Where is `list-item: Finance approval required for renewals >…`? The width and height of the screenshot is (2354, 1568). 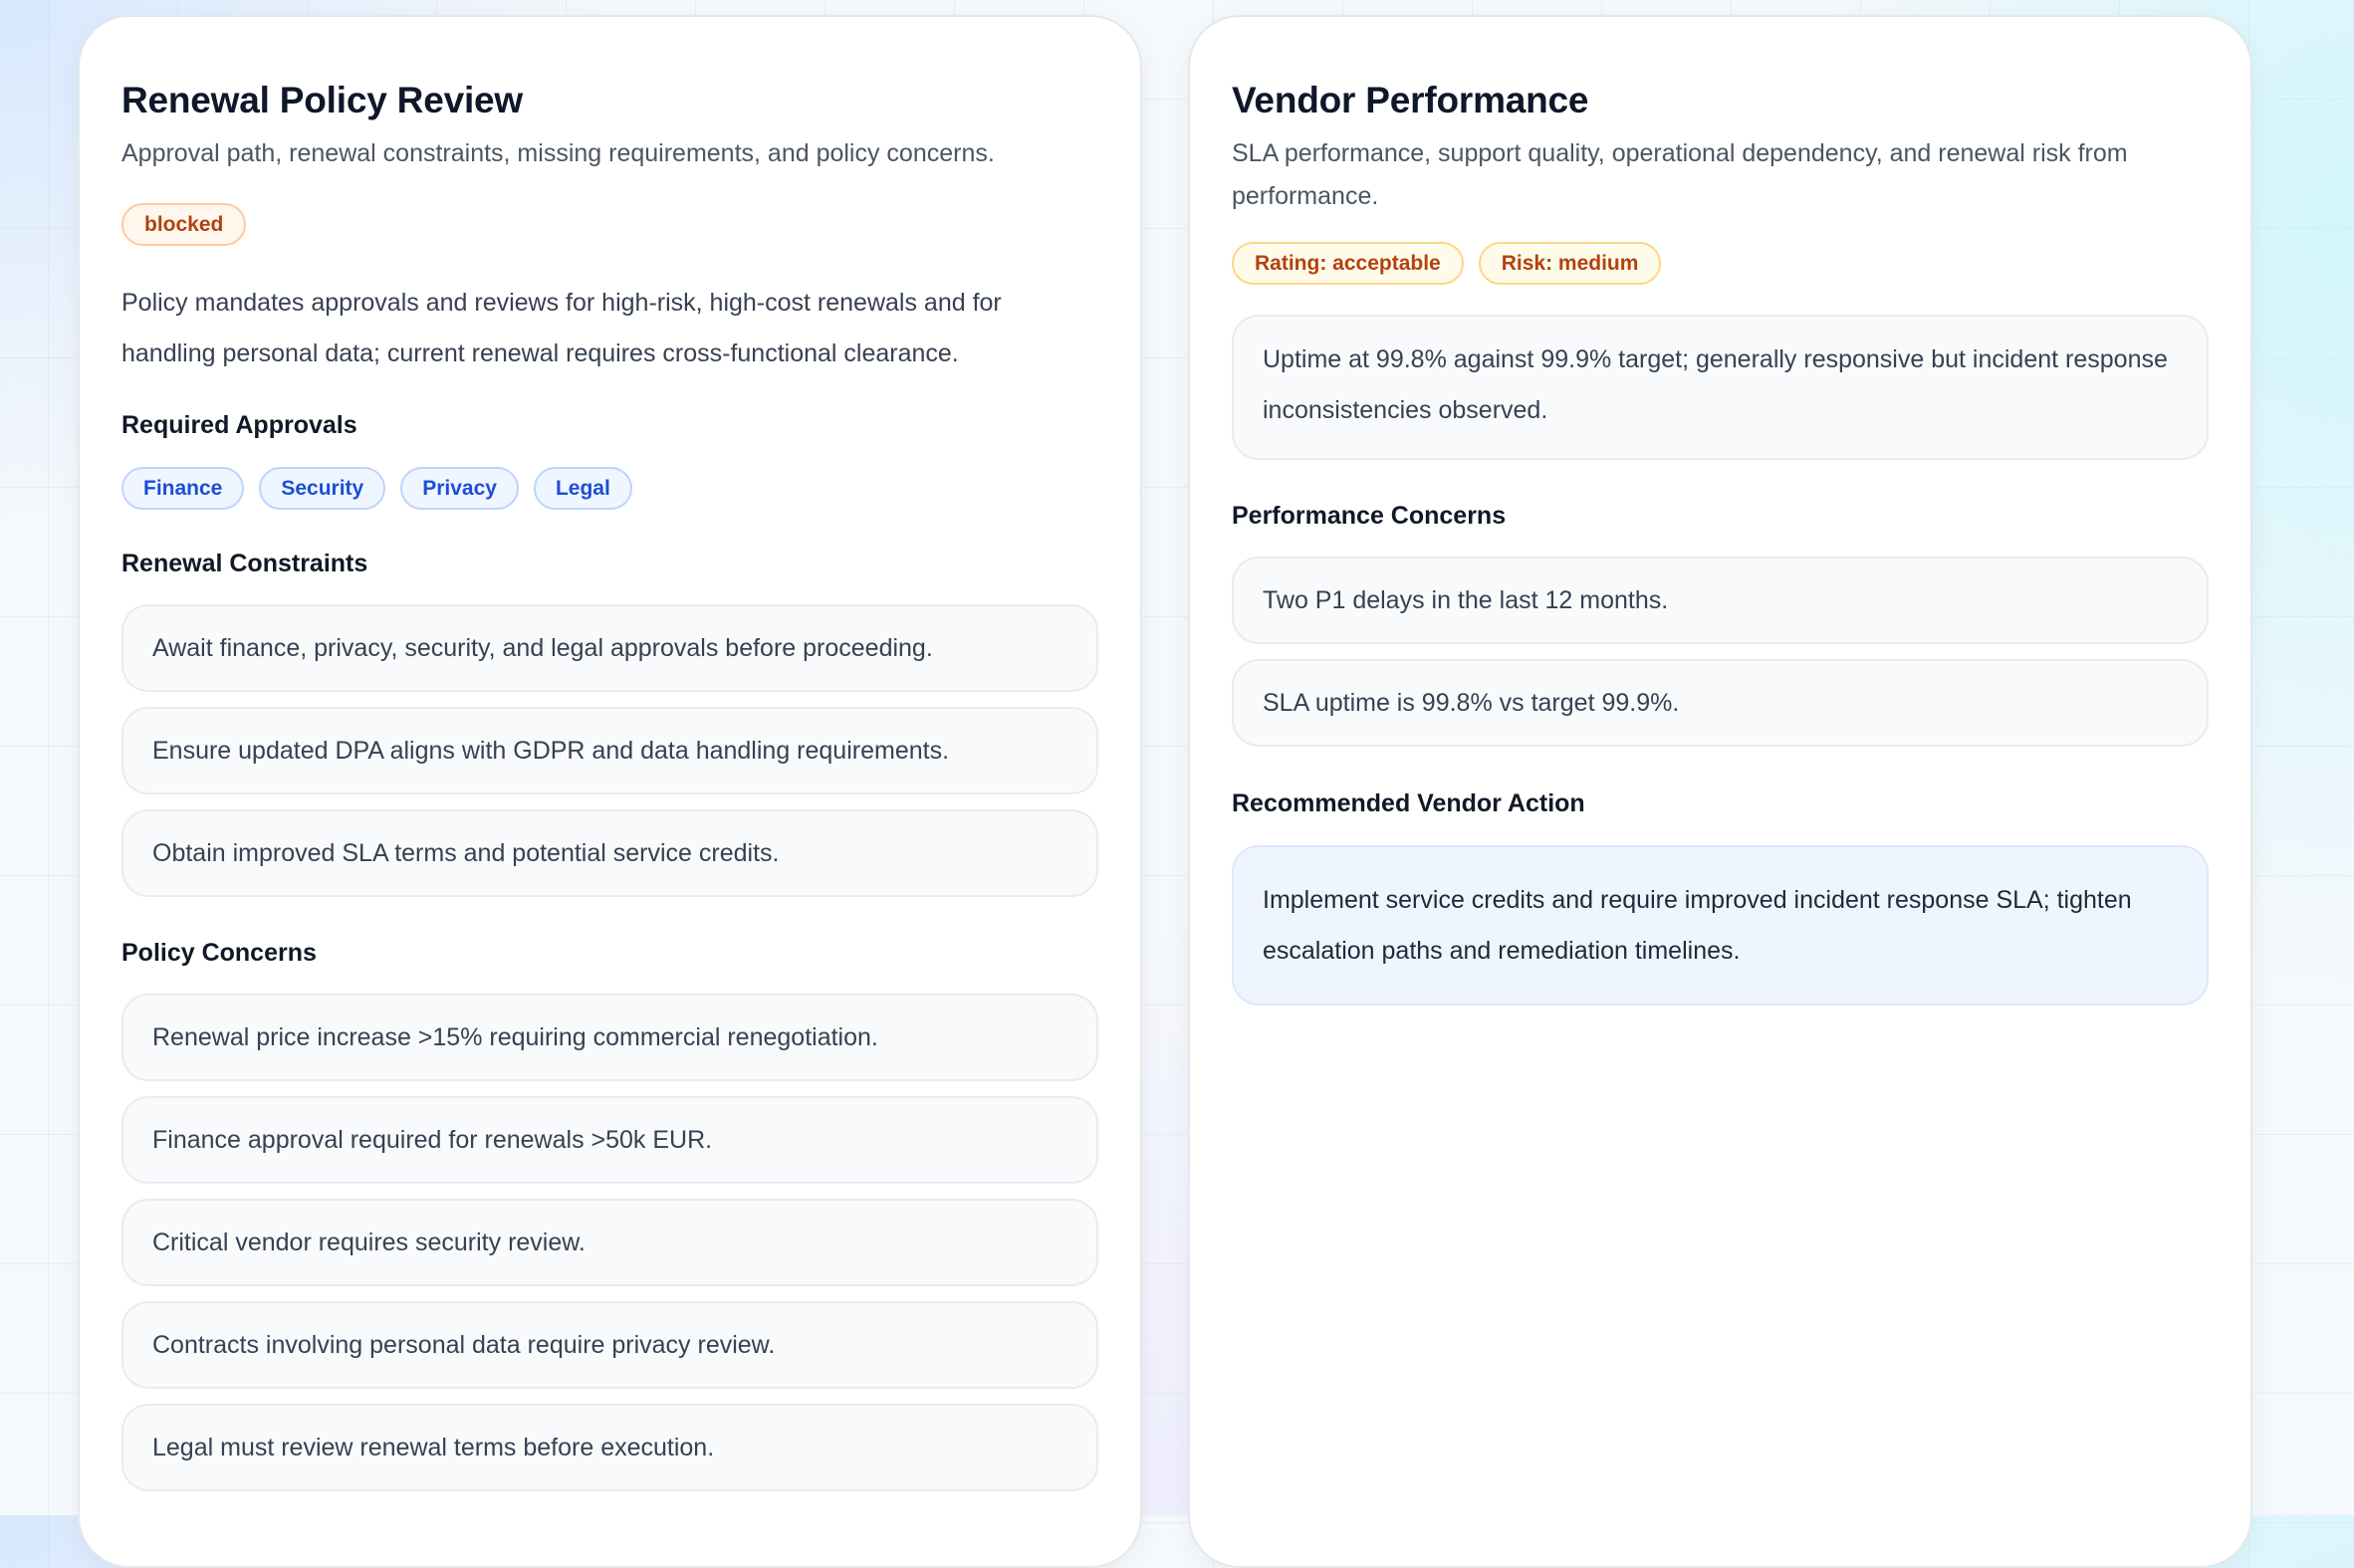 list-item: Finance approval required for renewals >… is located at coordinates (609, 1140).